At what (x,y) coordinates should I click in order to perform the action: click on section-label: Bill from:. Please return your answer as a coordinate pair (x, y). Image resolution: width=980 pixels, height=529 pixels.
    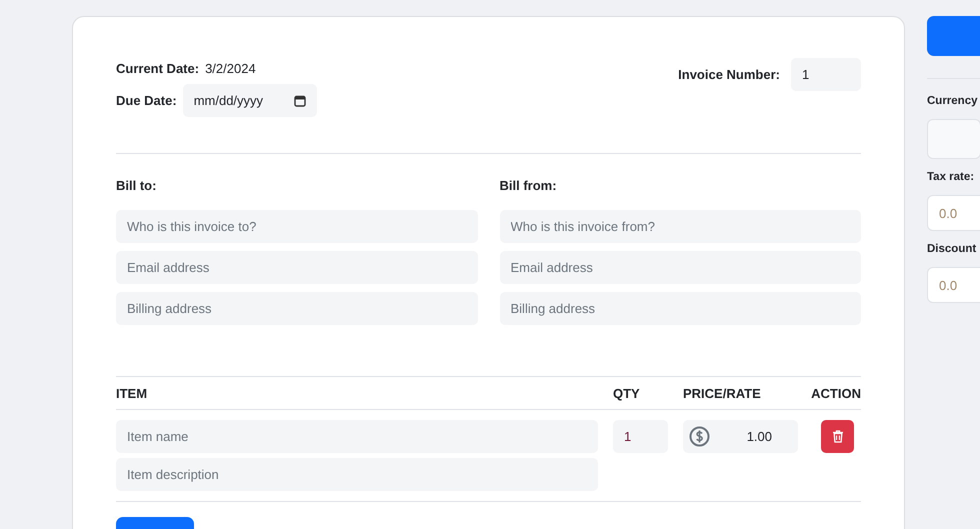
    Looking at the image, I should click on (529, 185).